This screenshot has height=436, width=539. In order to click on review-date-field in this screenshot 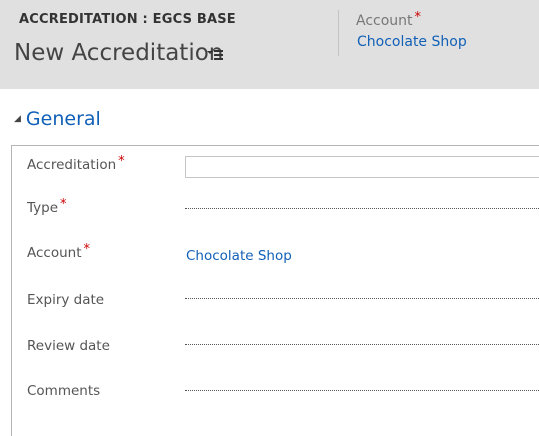, I will do `click(362, 344)`.